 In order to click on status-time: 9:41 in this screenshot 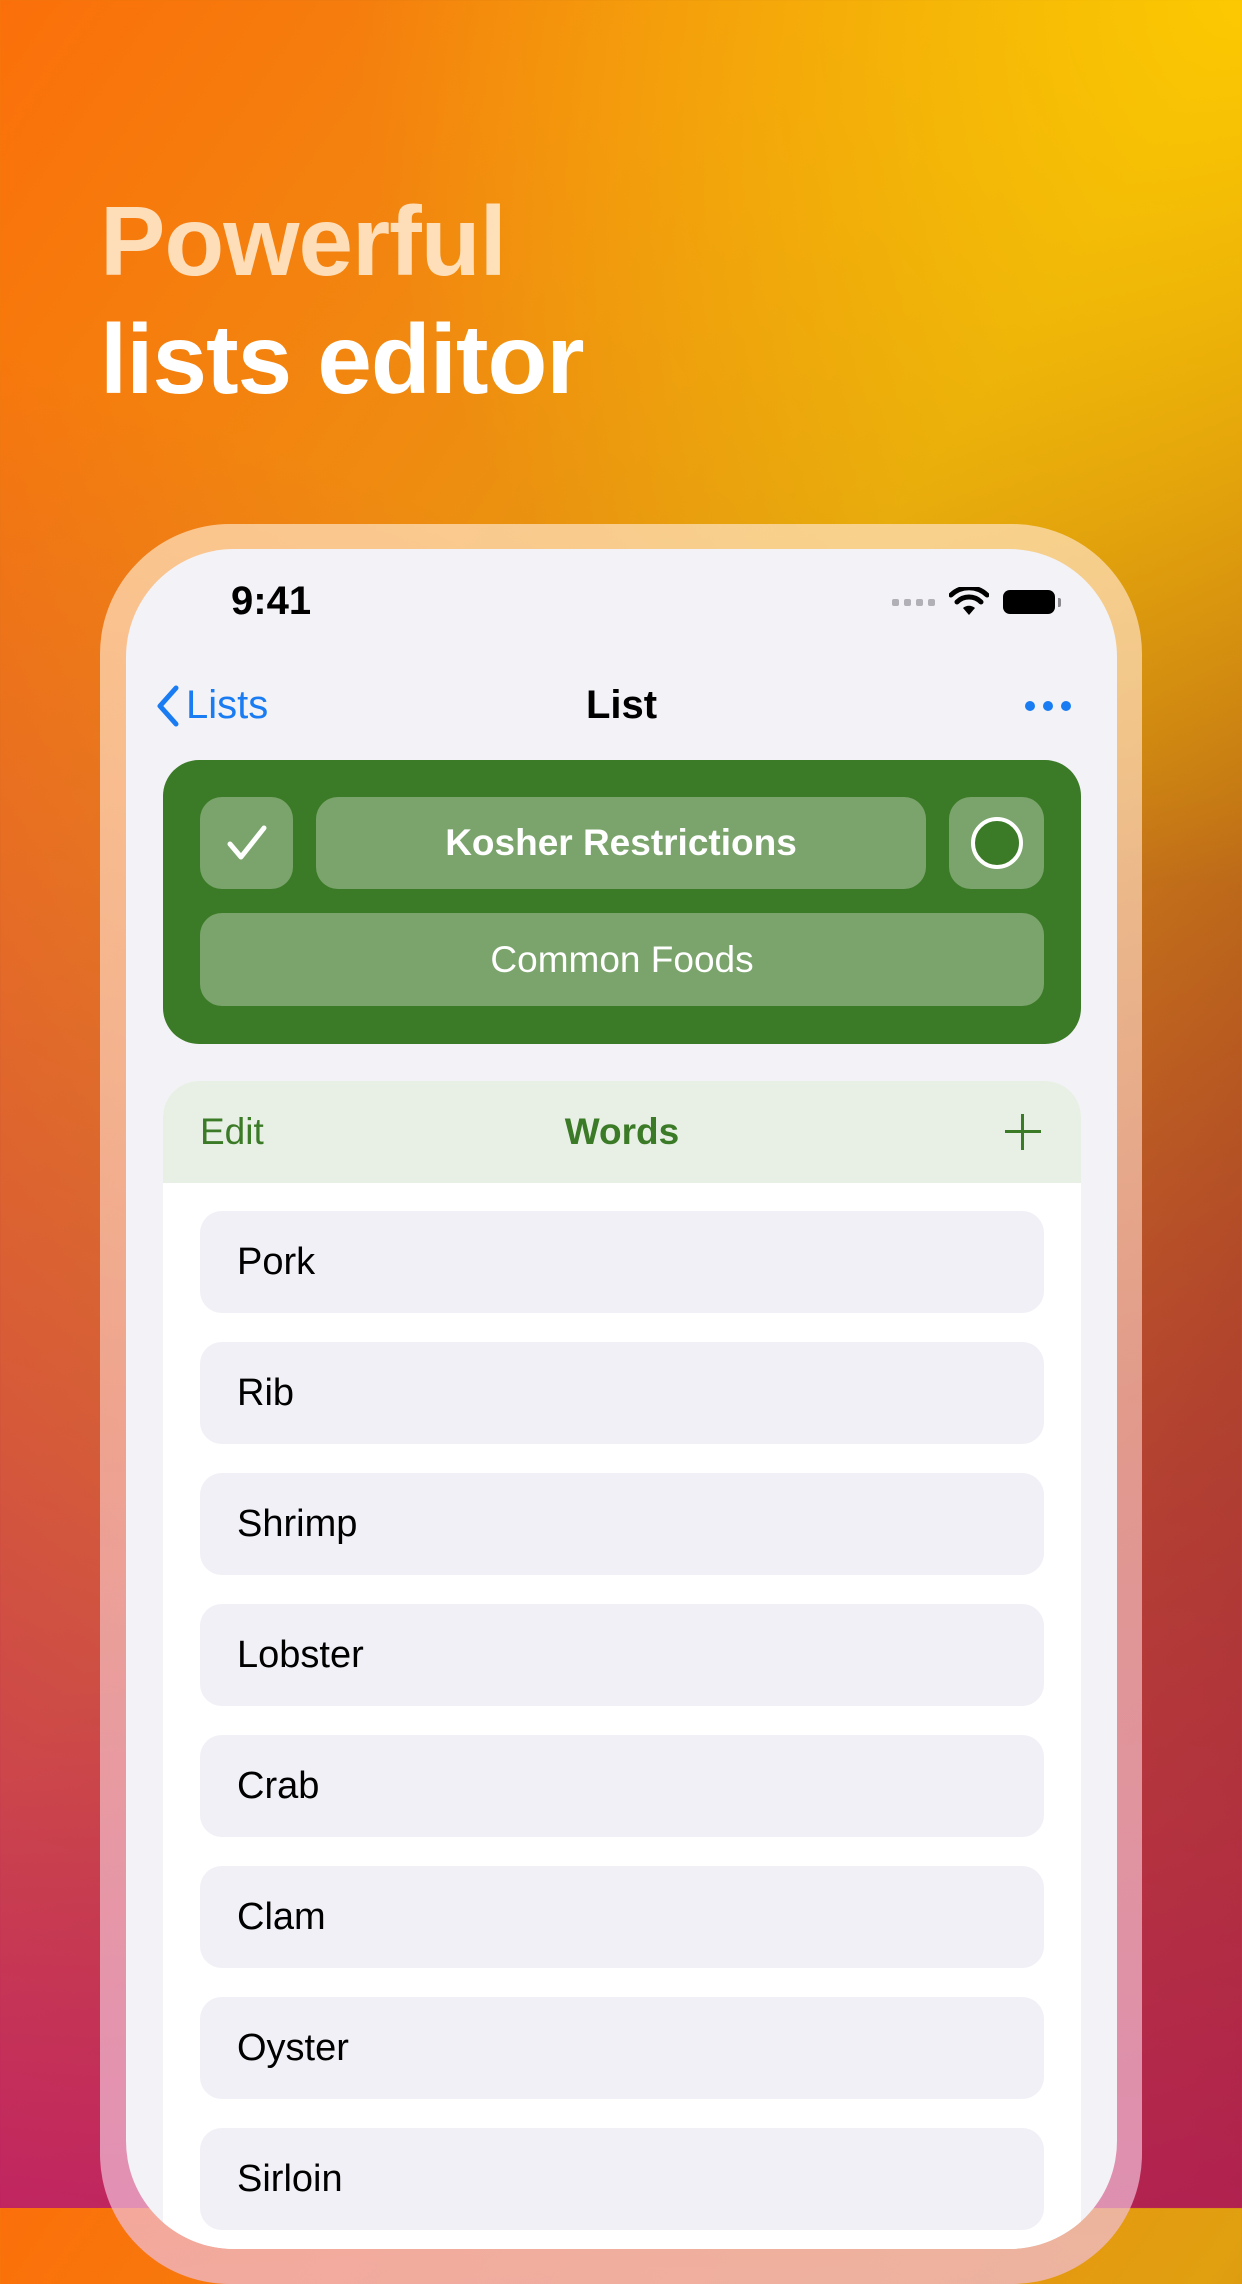, I will do `click(271, 601)`.